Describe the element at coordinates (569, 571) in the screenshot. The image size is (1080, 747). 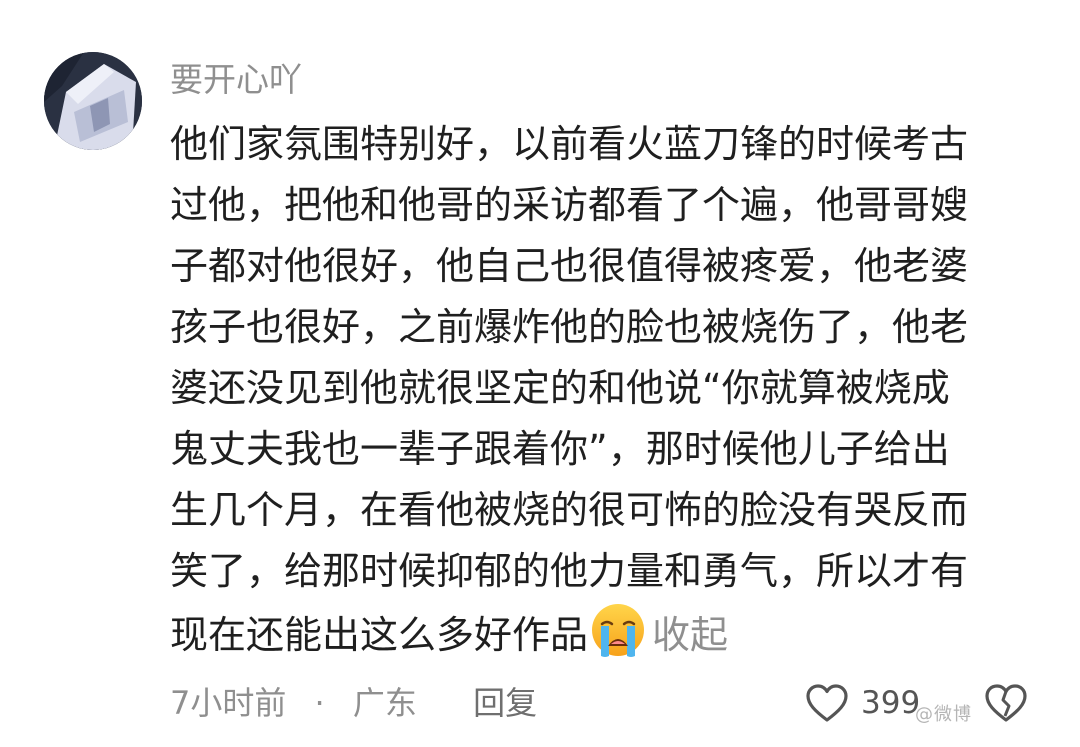
I see `comment-line: 笑了，给那时候抑郁的他力量和勇气，所以才有` at that location.